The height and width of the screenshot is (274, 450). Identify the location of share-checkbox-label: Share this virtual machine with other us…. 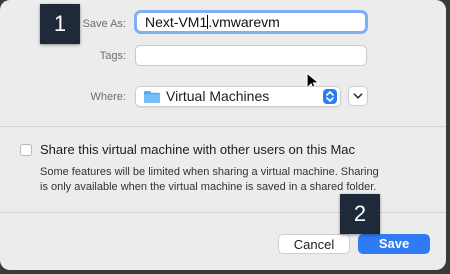
(198, 149).